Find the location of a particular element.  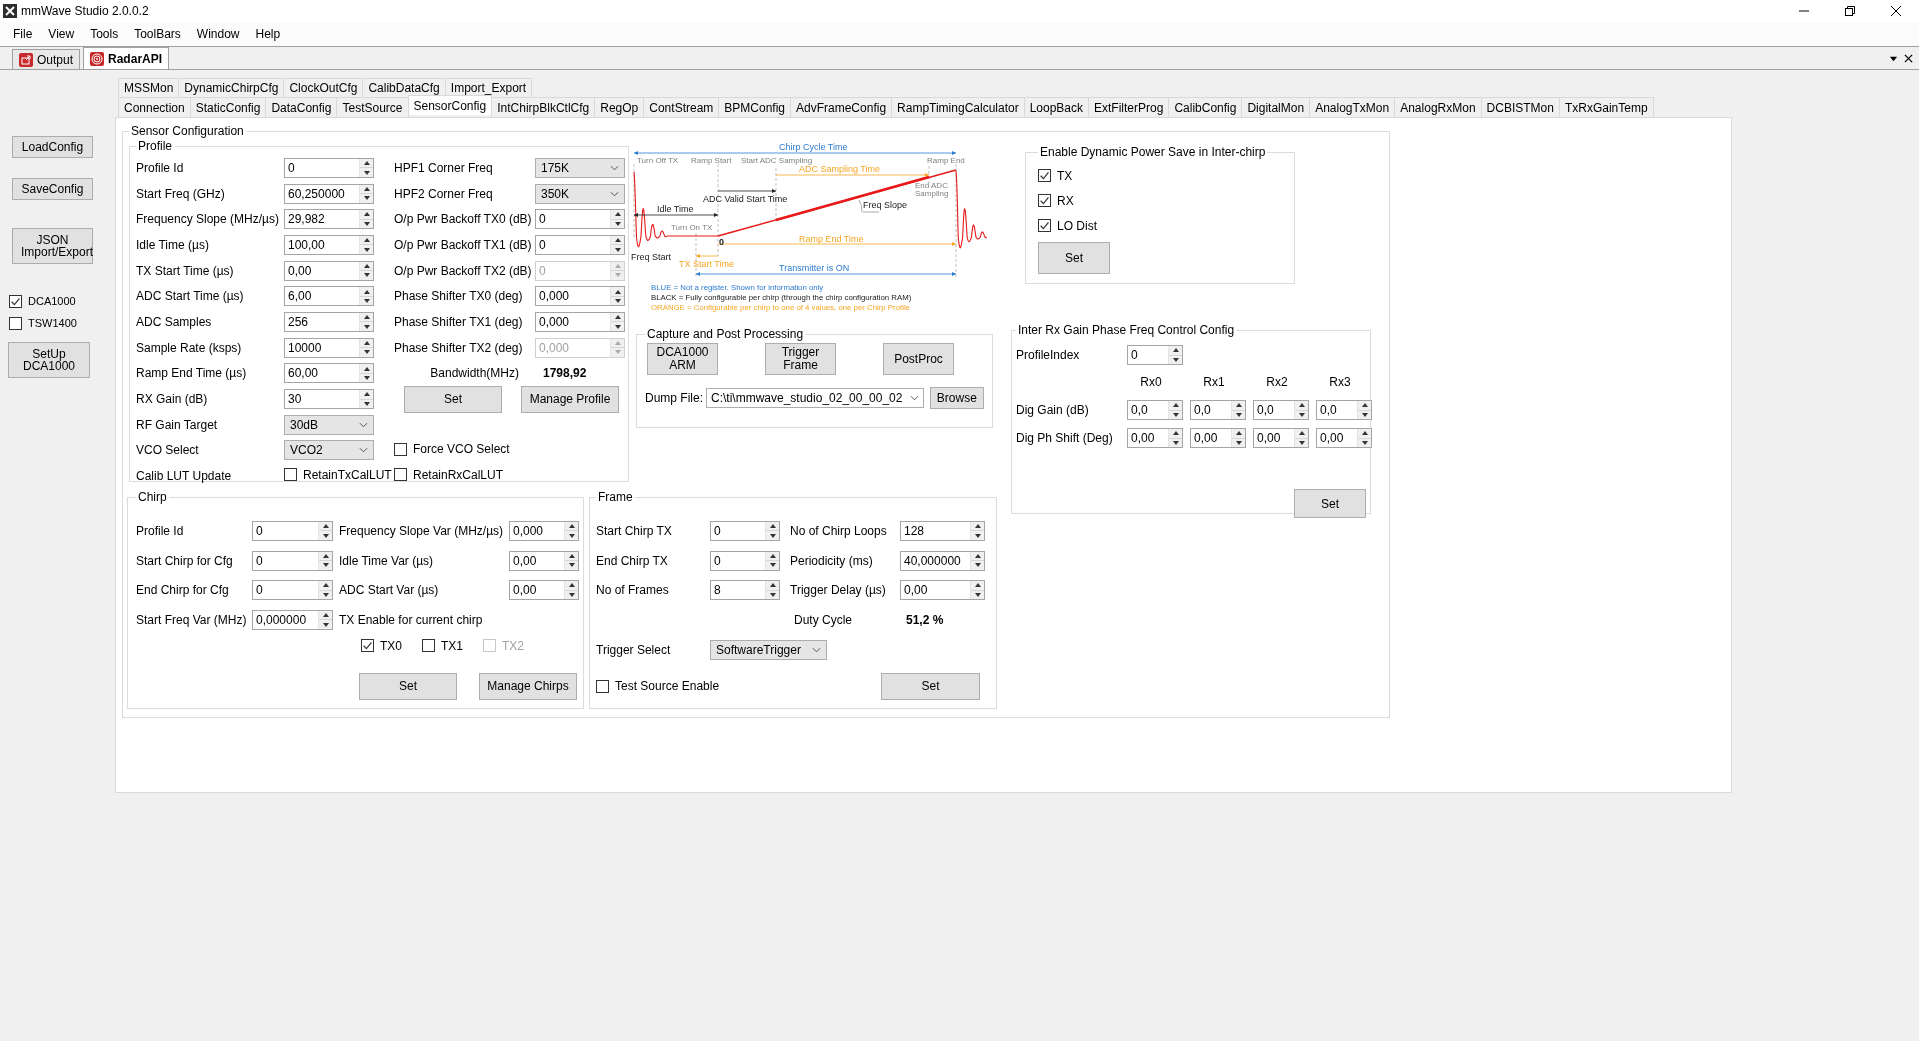

tab: CalibDataCfg is located at coordinates (404, 87).